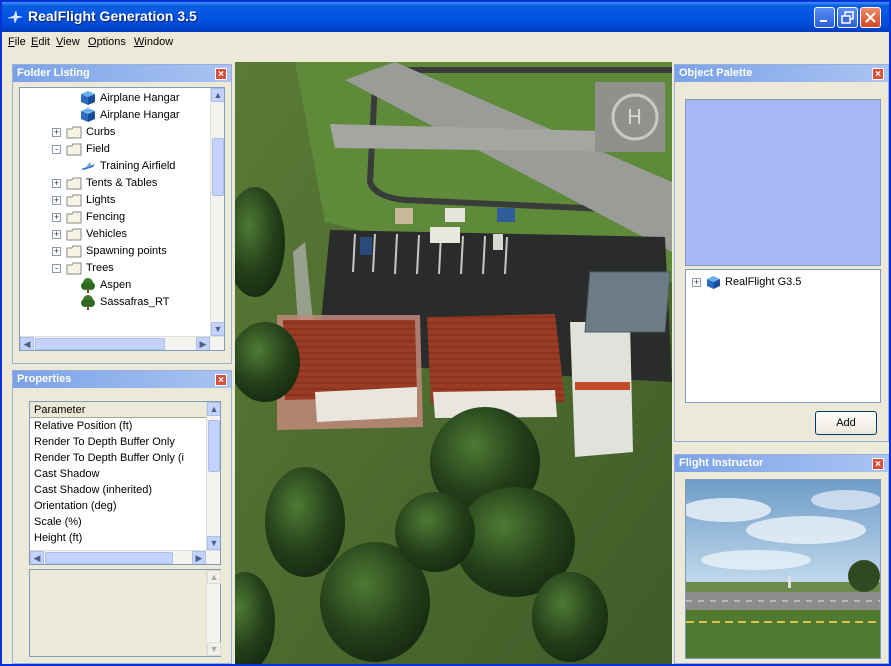 This screenshot has height=666, width=891. What do you see at coordinates (15, 17) in the screenshot?
I see `realflight-app-icon` at bounding box center [15, 17].